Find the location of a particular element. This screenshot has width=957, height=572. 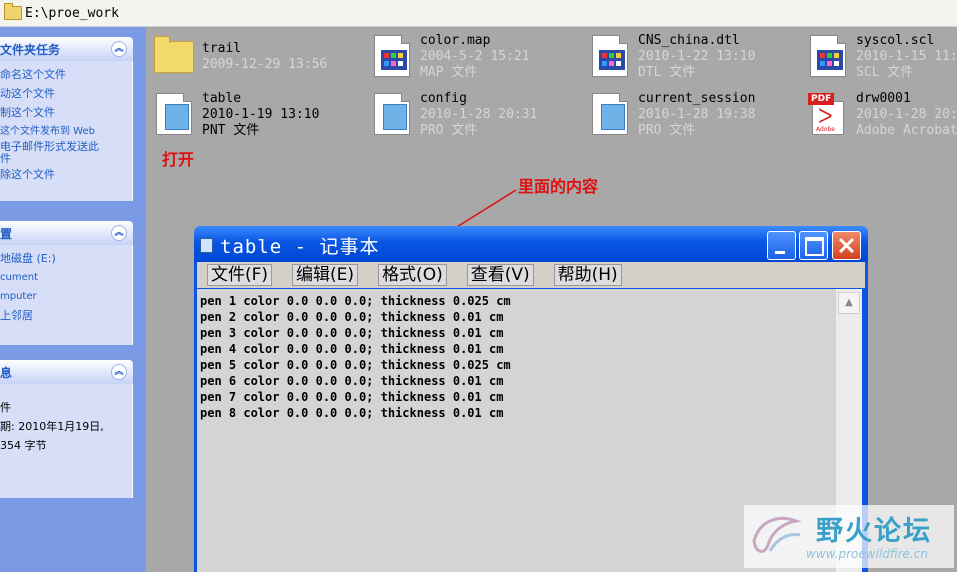

open-annotation: 打开 is located at coordinates (178, 159).